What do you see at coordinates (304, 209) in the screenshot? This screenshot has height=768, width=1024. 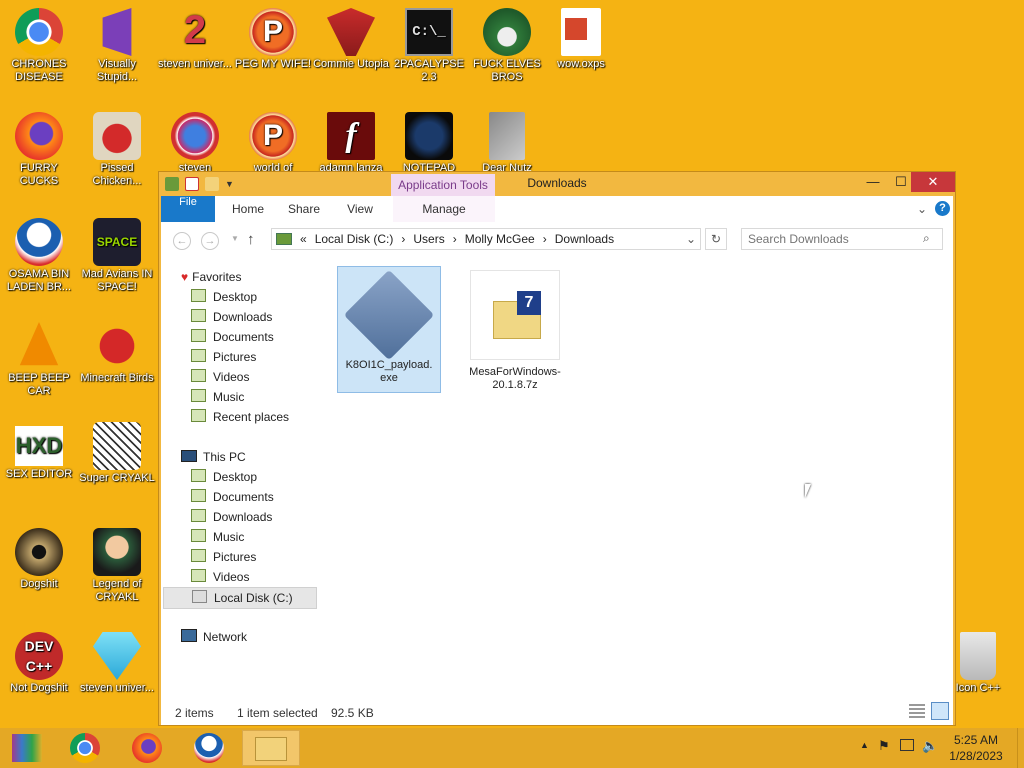 I see `tab-share: Share` at bounding box center [304, 209].